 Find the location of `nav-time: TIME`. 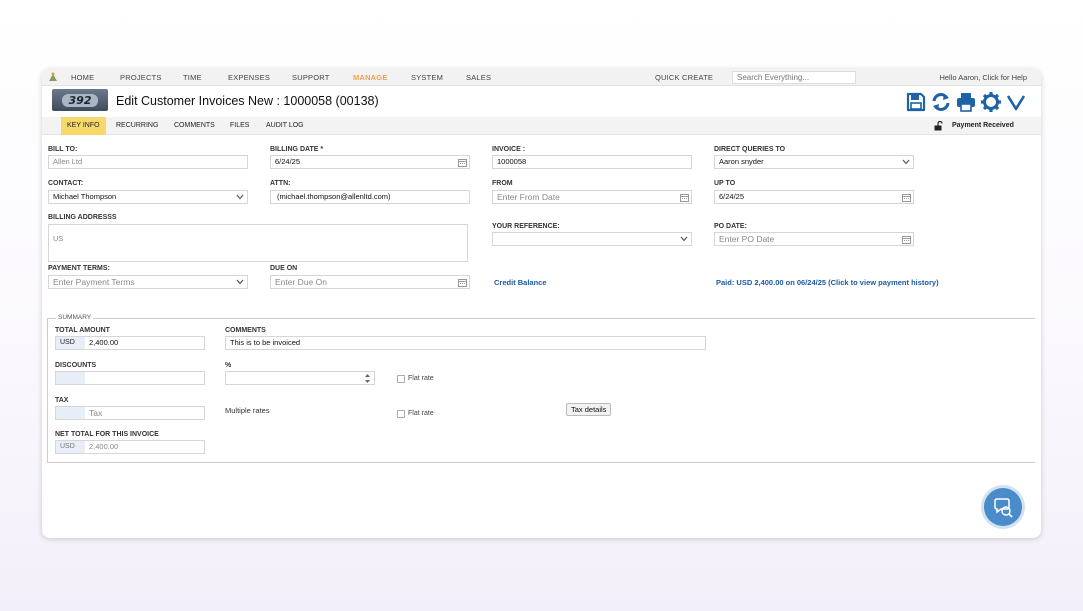

nav-time: TIME is located at coordinates (192, 77).